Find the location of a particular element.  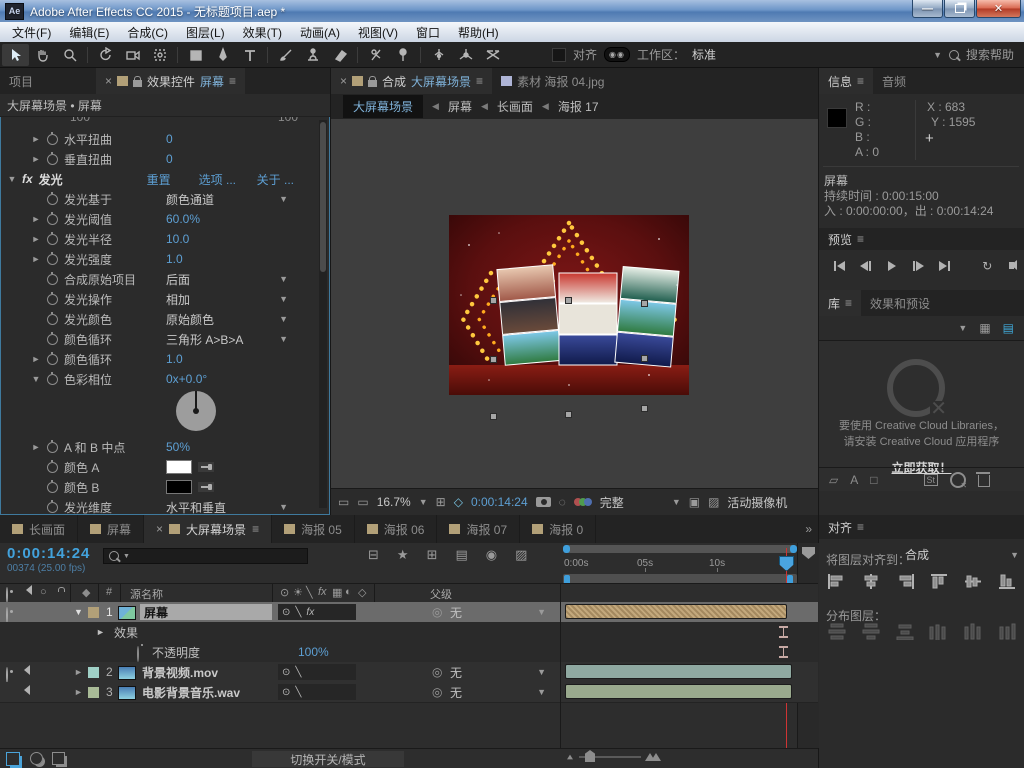

always-preview-icon: ▭ is located at coordinates (343, 502).